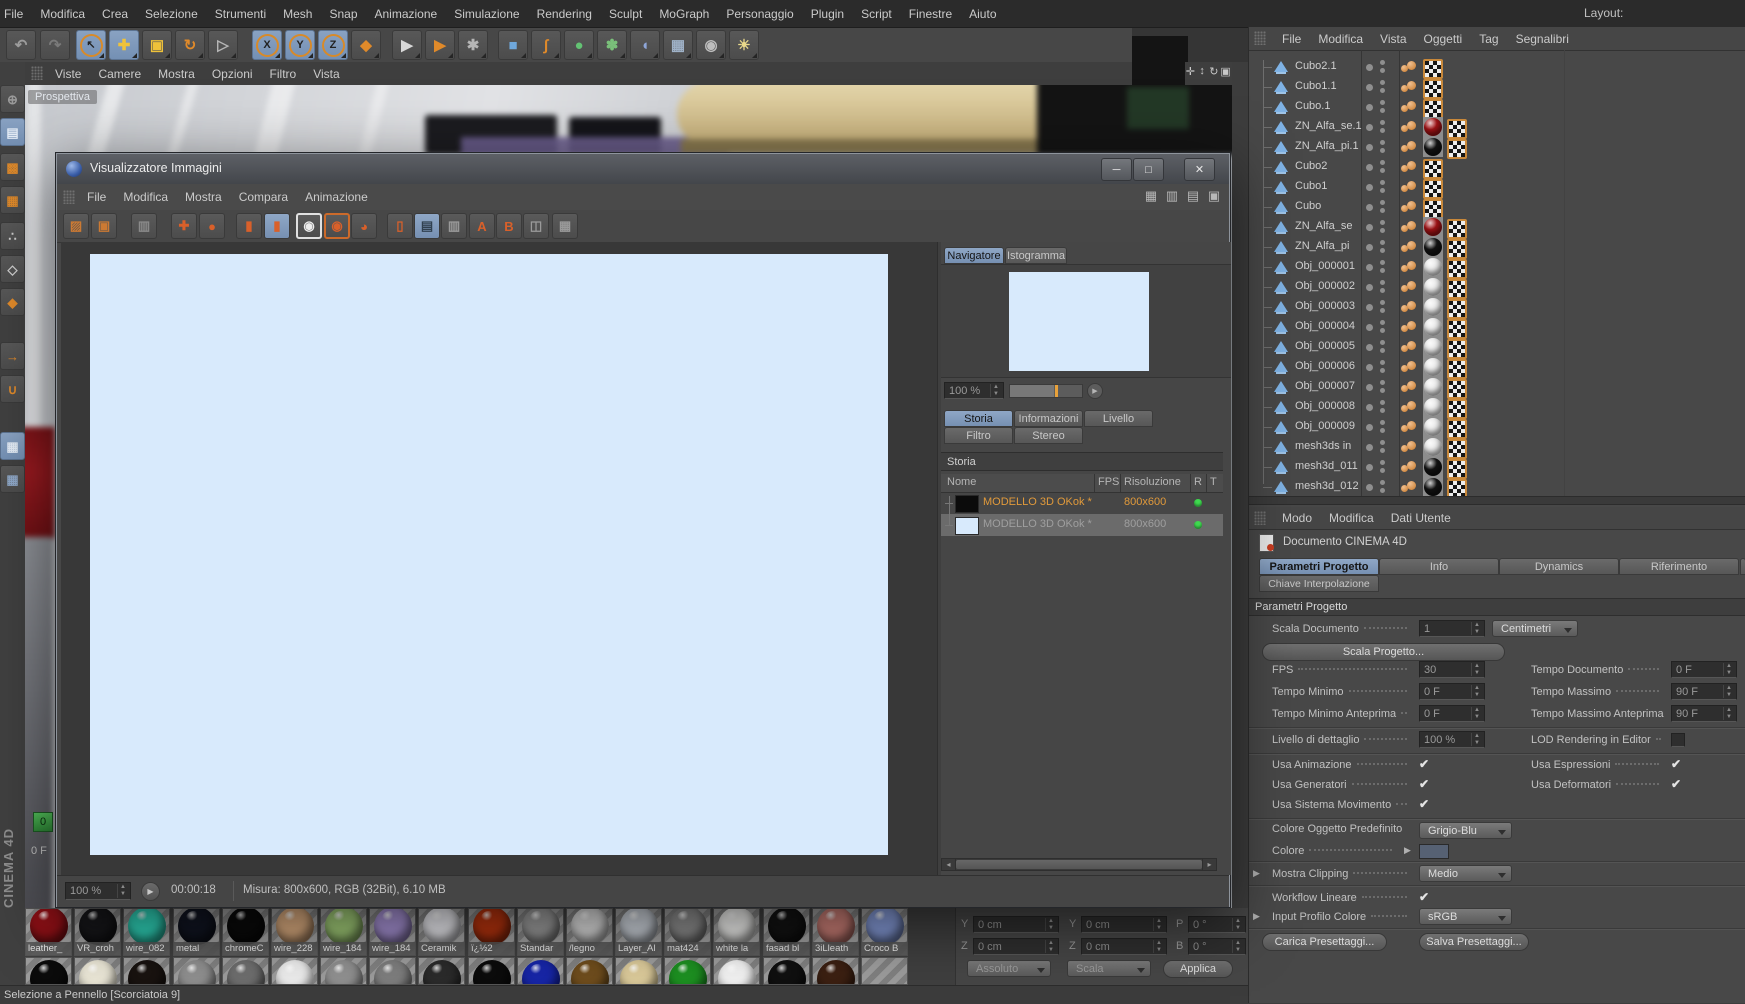 Image resolution: width=1745 pixels, height=1004 pixels. What do you see at coordinates (146, 932) in the screenshot?
I see `material-tile: wire_082` at bounding box center [146, 932].